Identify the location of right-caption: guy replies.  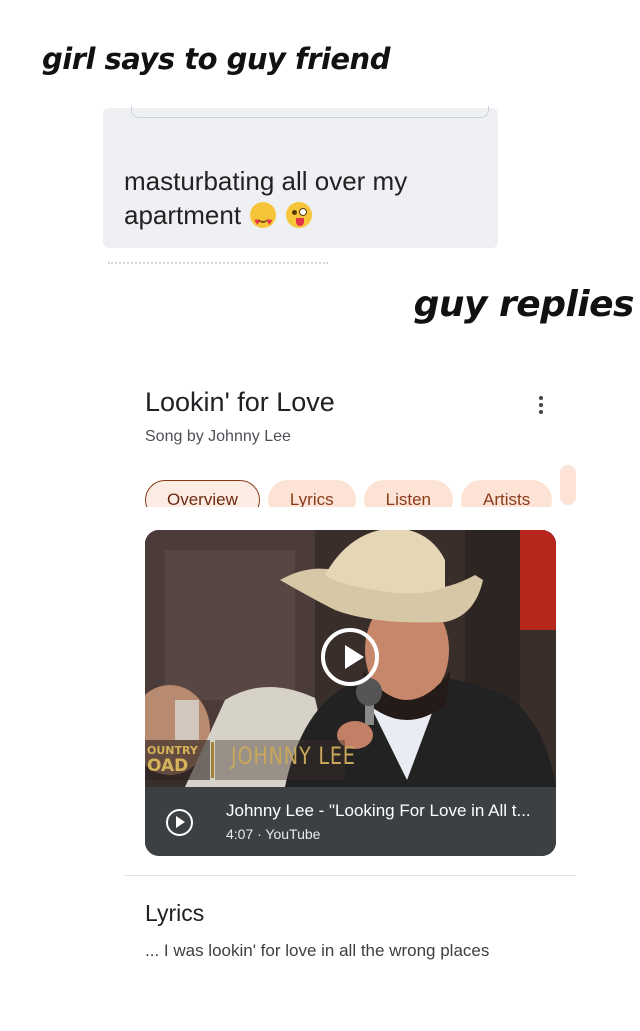
(524, 304).